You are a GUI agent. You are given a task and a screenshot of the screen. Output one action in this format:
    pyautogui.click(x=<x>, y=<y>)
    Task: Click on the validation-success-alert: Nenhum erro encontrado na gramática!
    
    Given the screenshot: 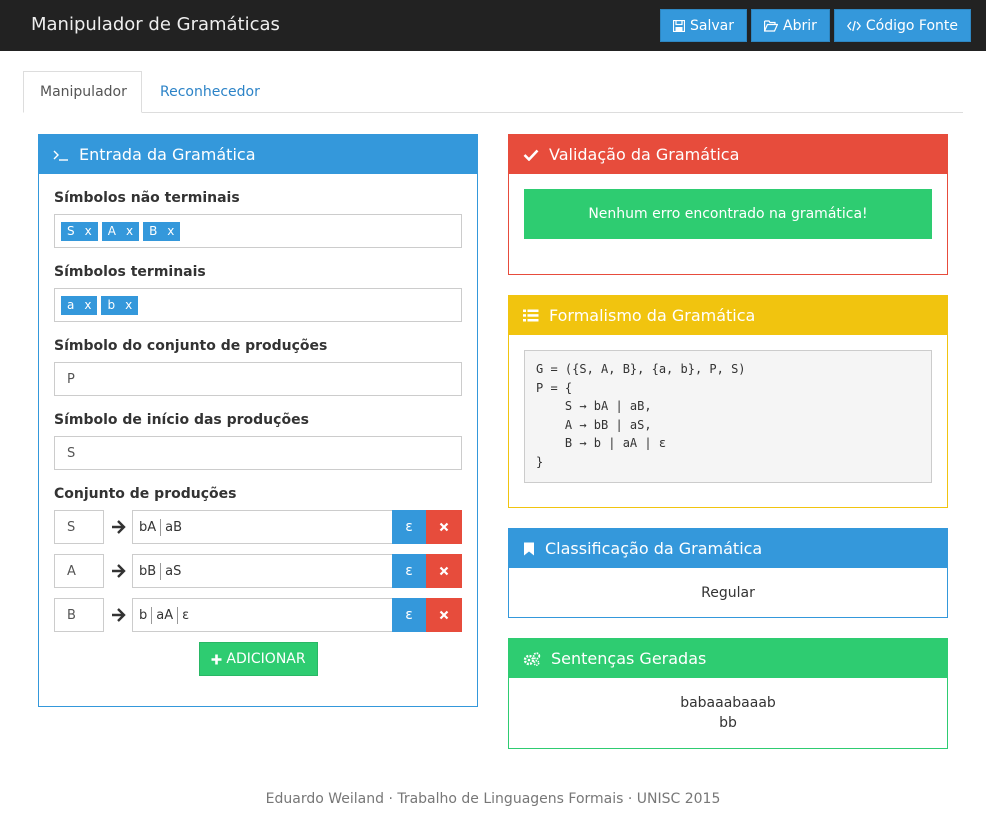 What is the action you would take?
    pyautogui.click(x=728, y=214)
    